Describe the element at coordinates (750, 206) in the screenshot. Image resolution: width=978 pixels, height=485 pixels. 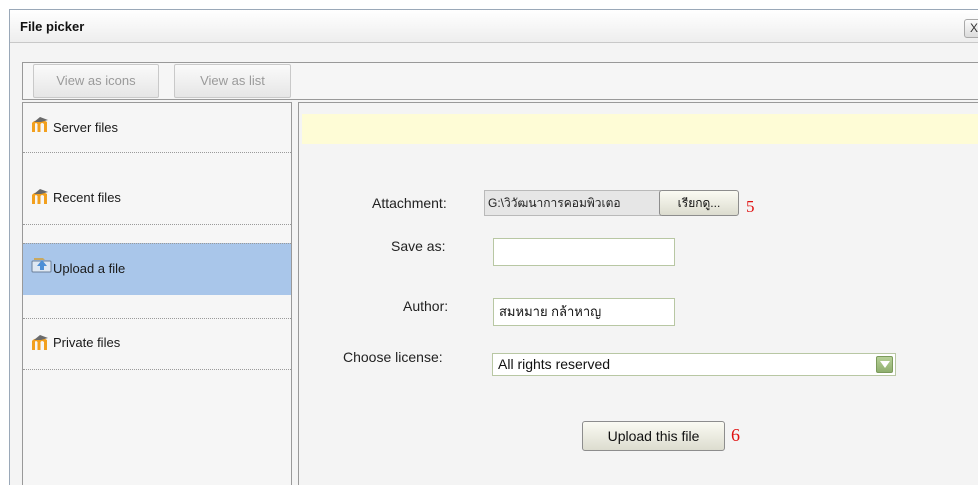
I see `step-annotation-5: 5` at that location.